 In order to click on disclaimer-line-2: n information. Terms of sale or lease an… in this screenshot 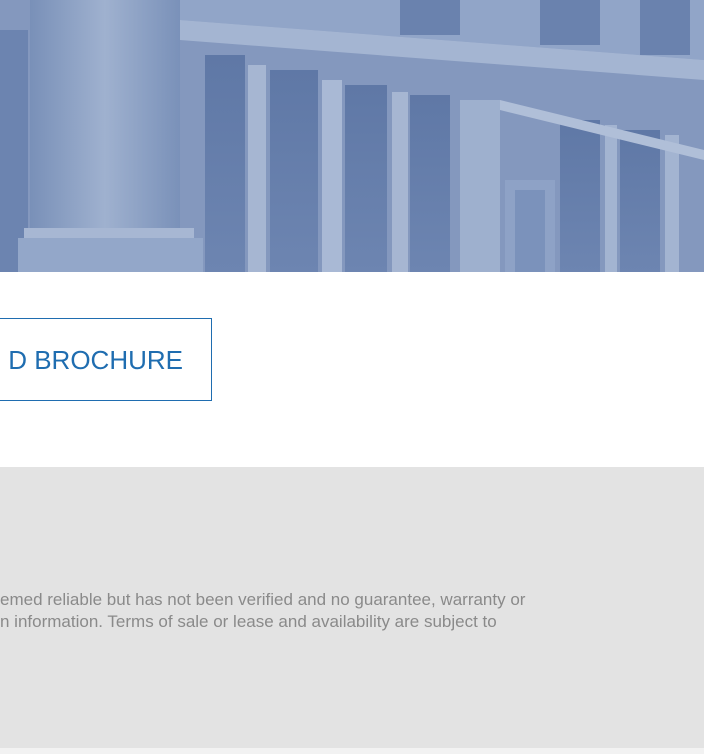, I will do `click(248, 621)`.